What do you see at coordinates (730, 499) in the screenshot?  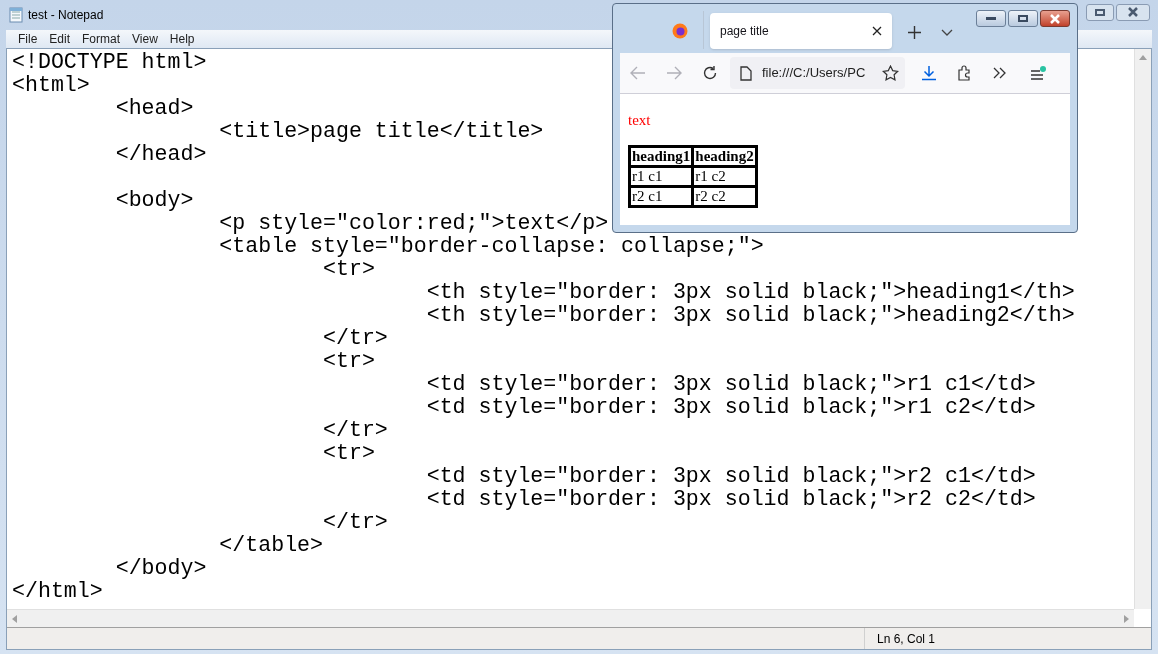 I see `code-line: <td style="border: 3px solid black;">r2 c2</td>` at bounding box center [730, 499].